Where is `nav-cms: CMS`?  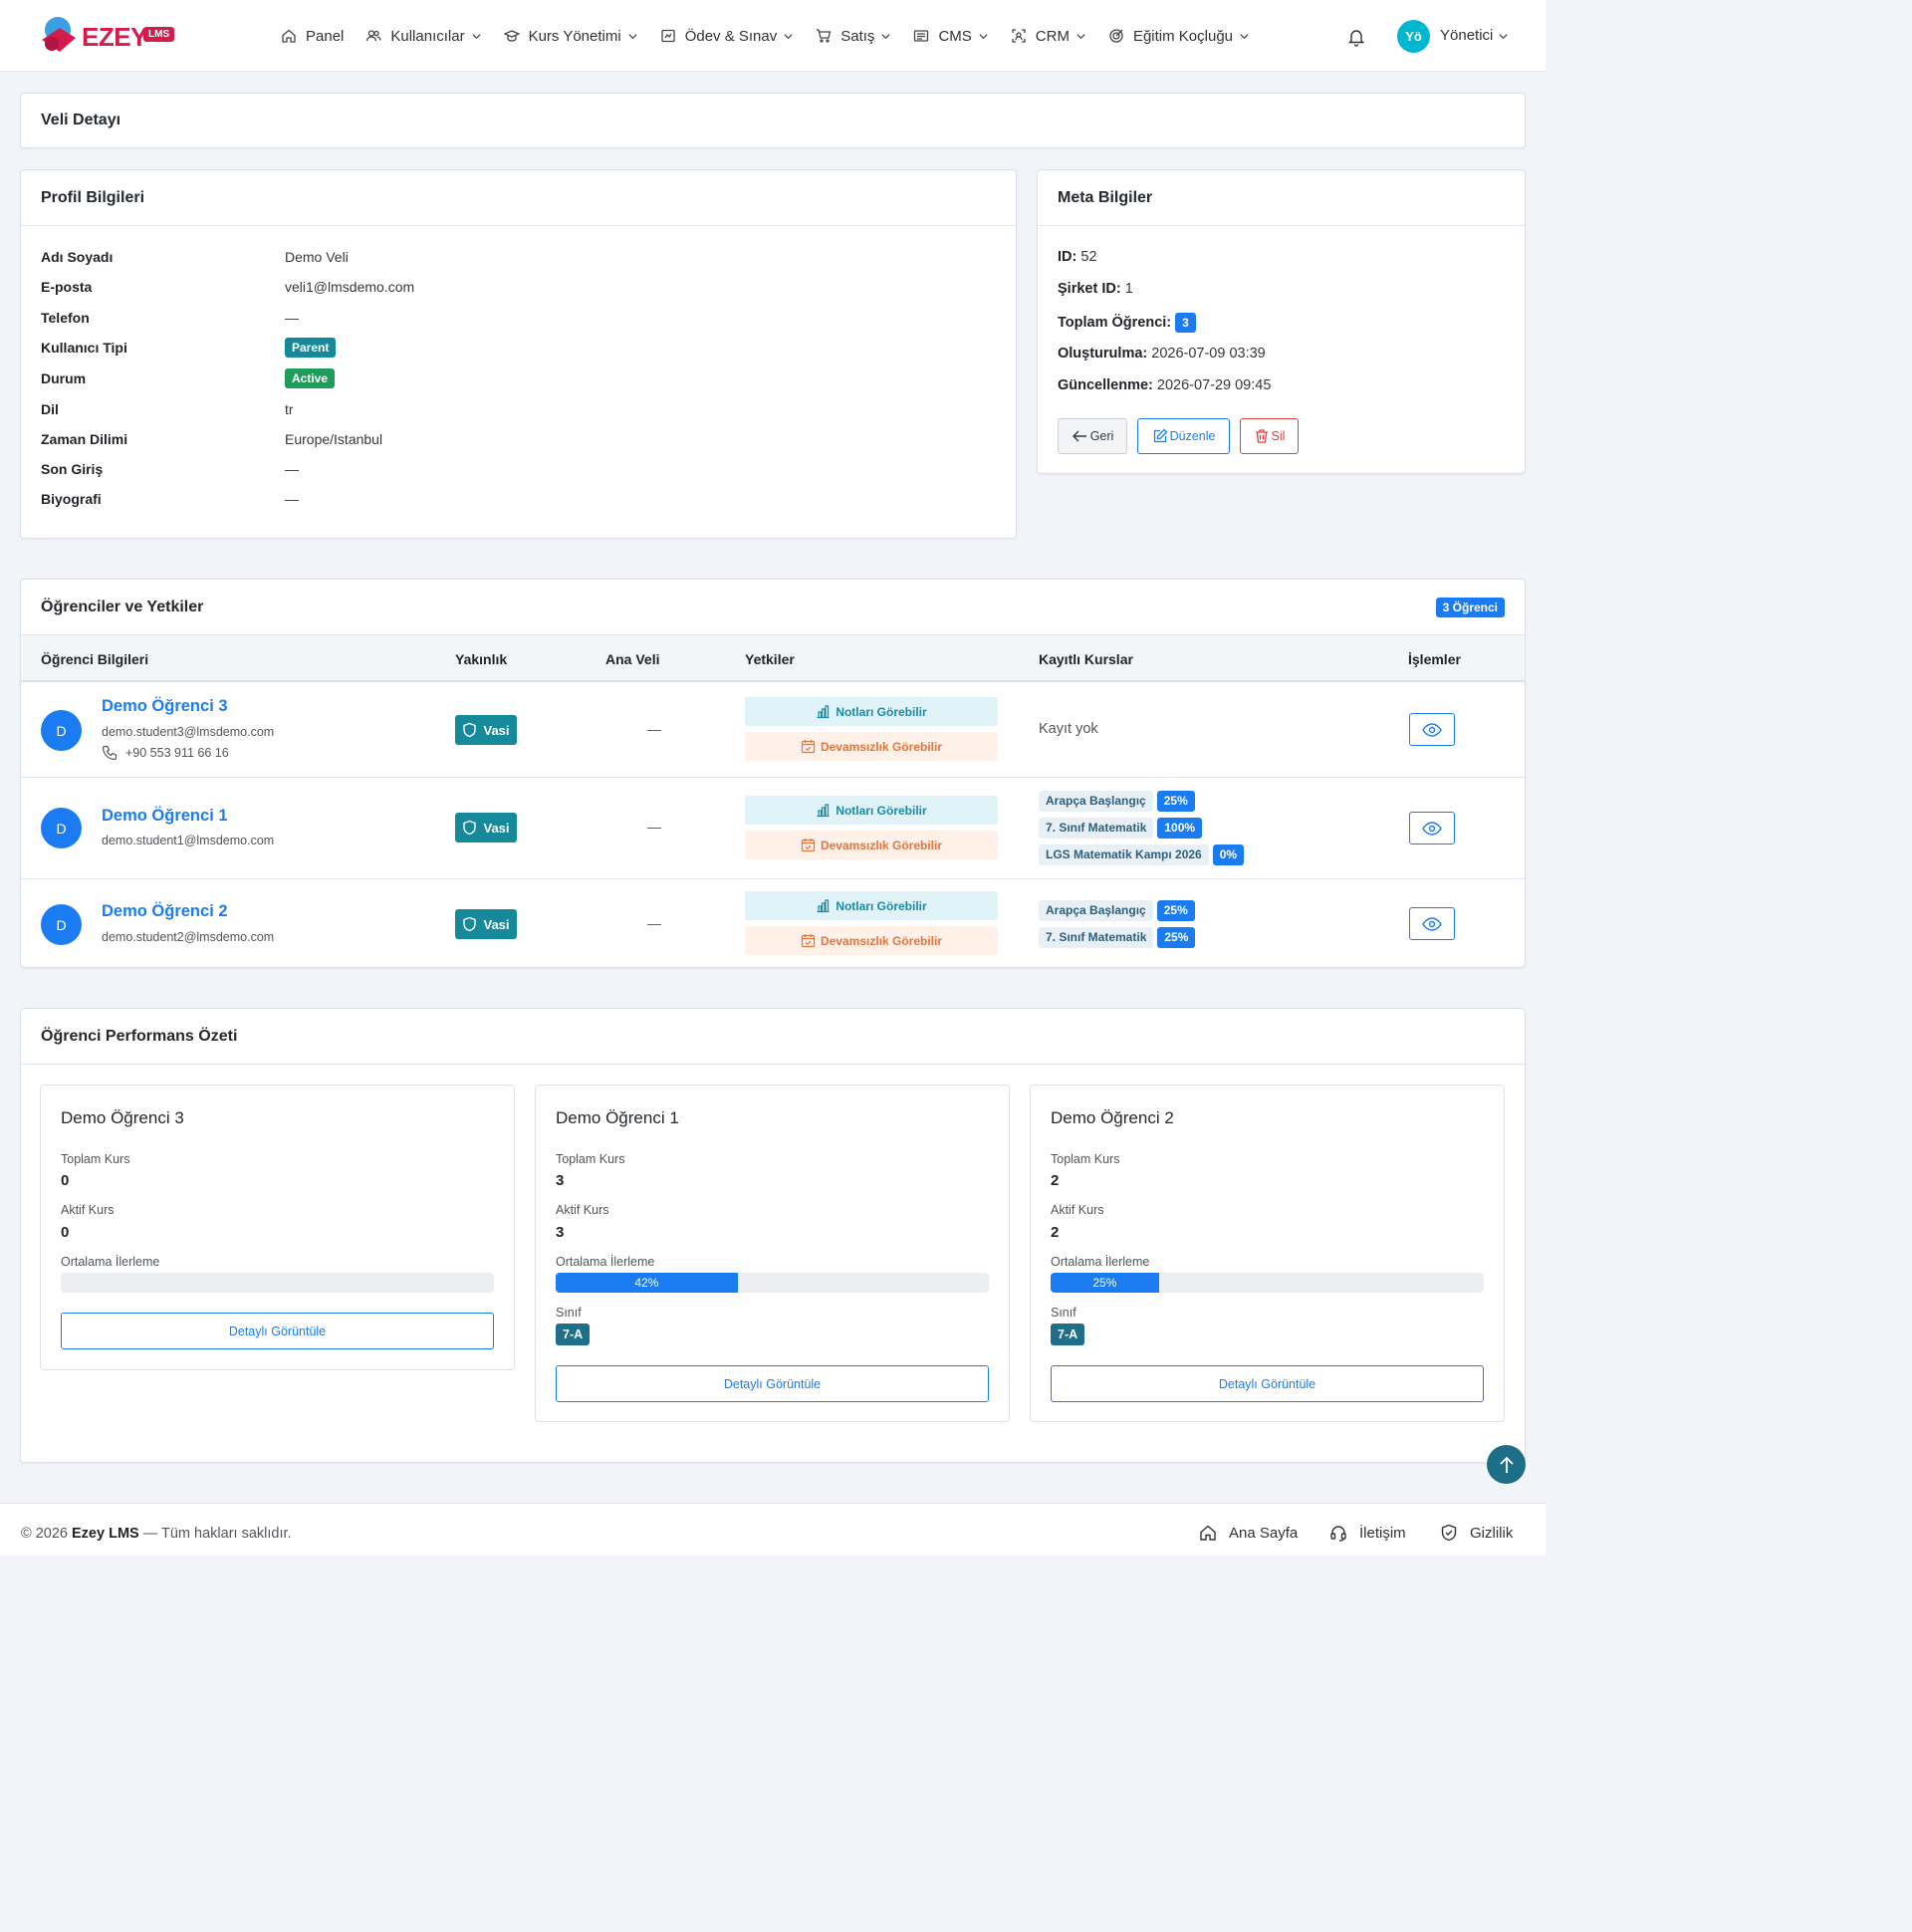
nav-cms: CMS is located at coordinates (950, 36).